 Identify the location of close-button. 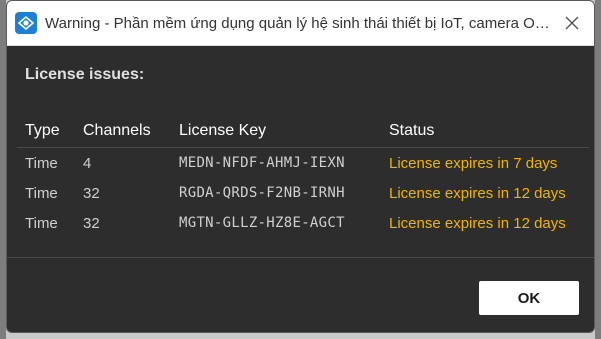
(572, 23).